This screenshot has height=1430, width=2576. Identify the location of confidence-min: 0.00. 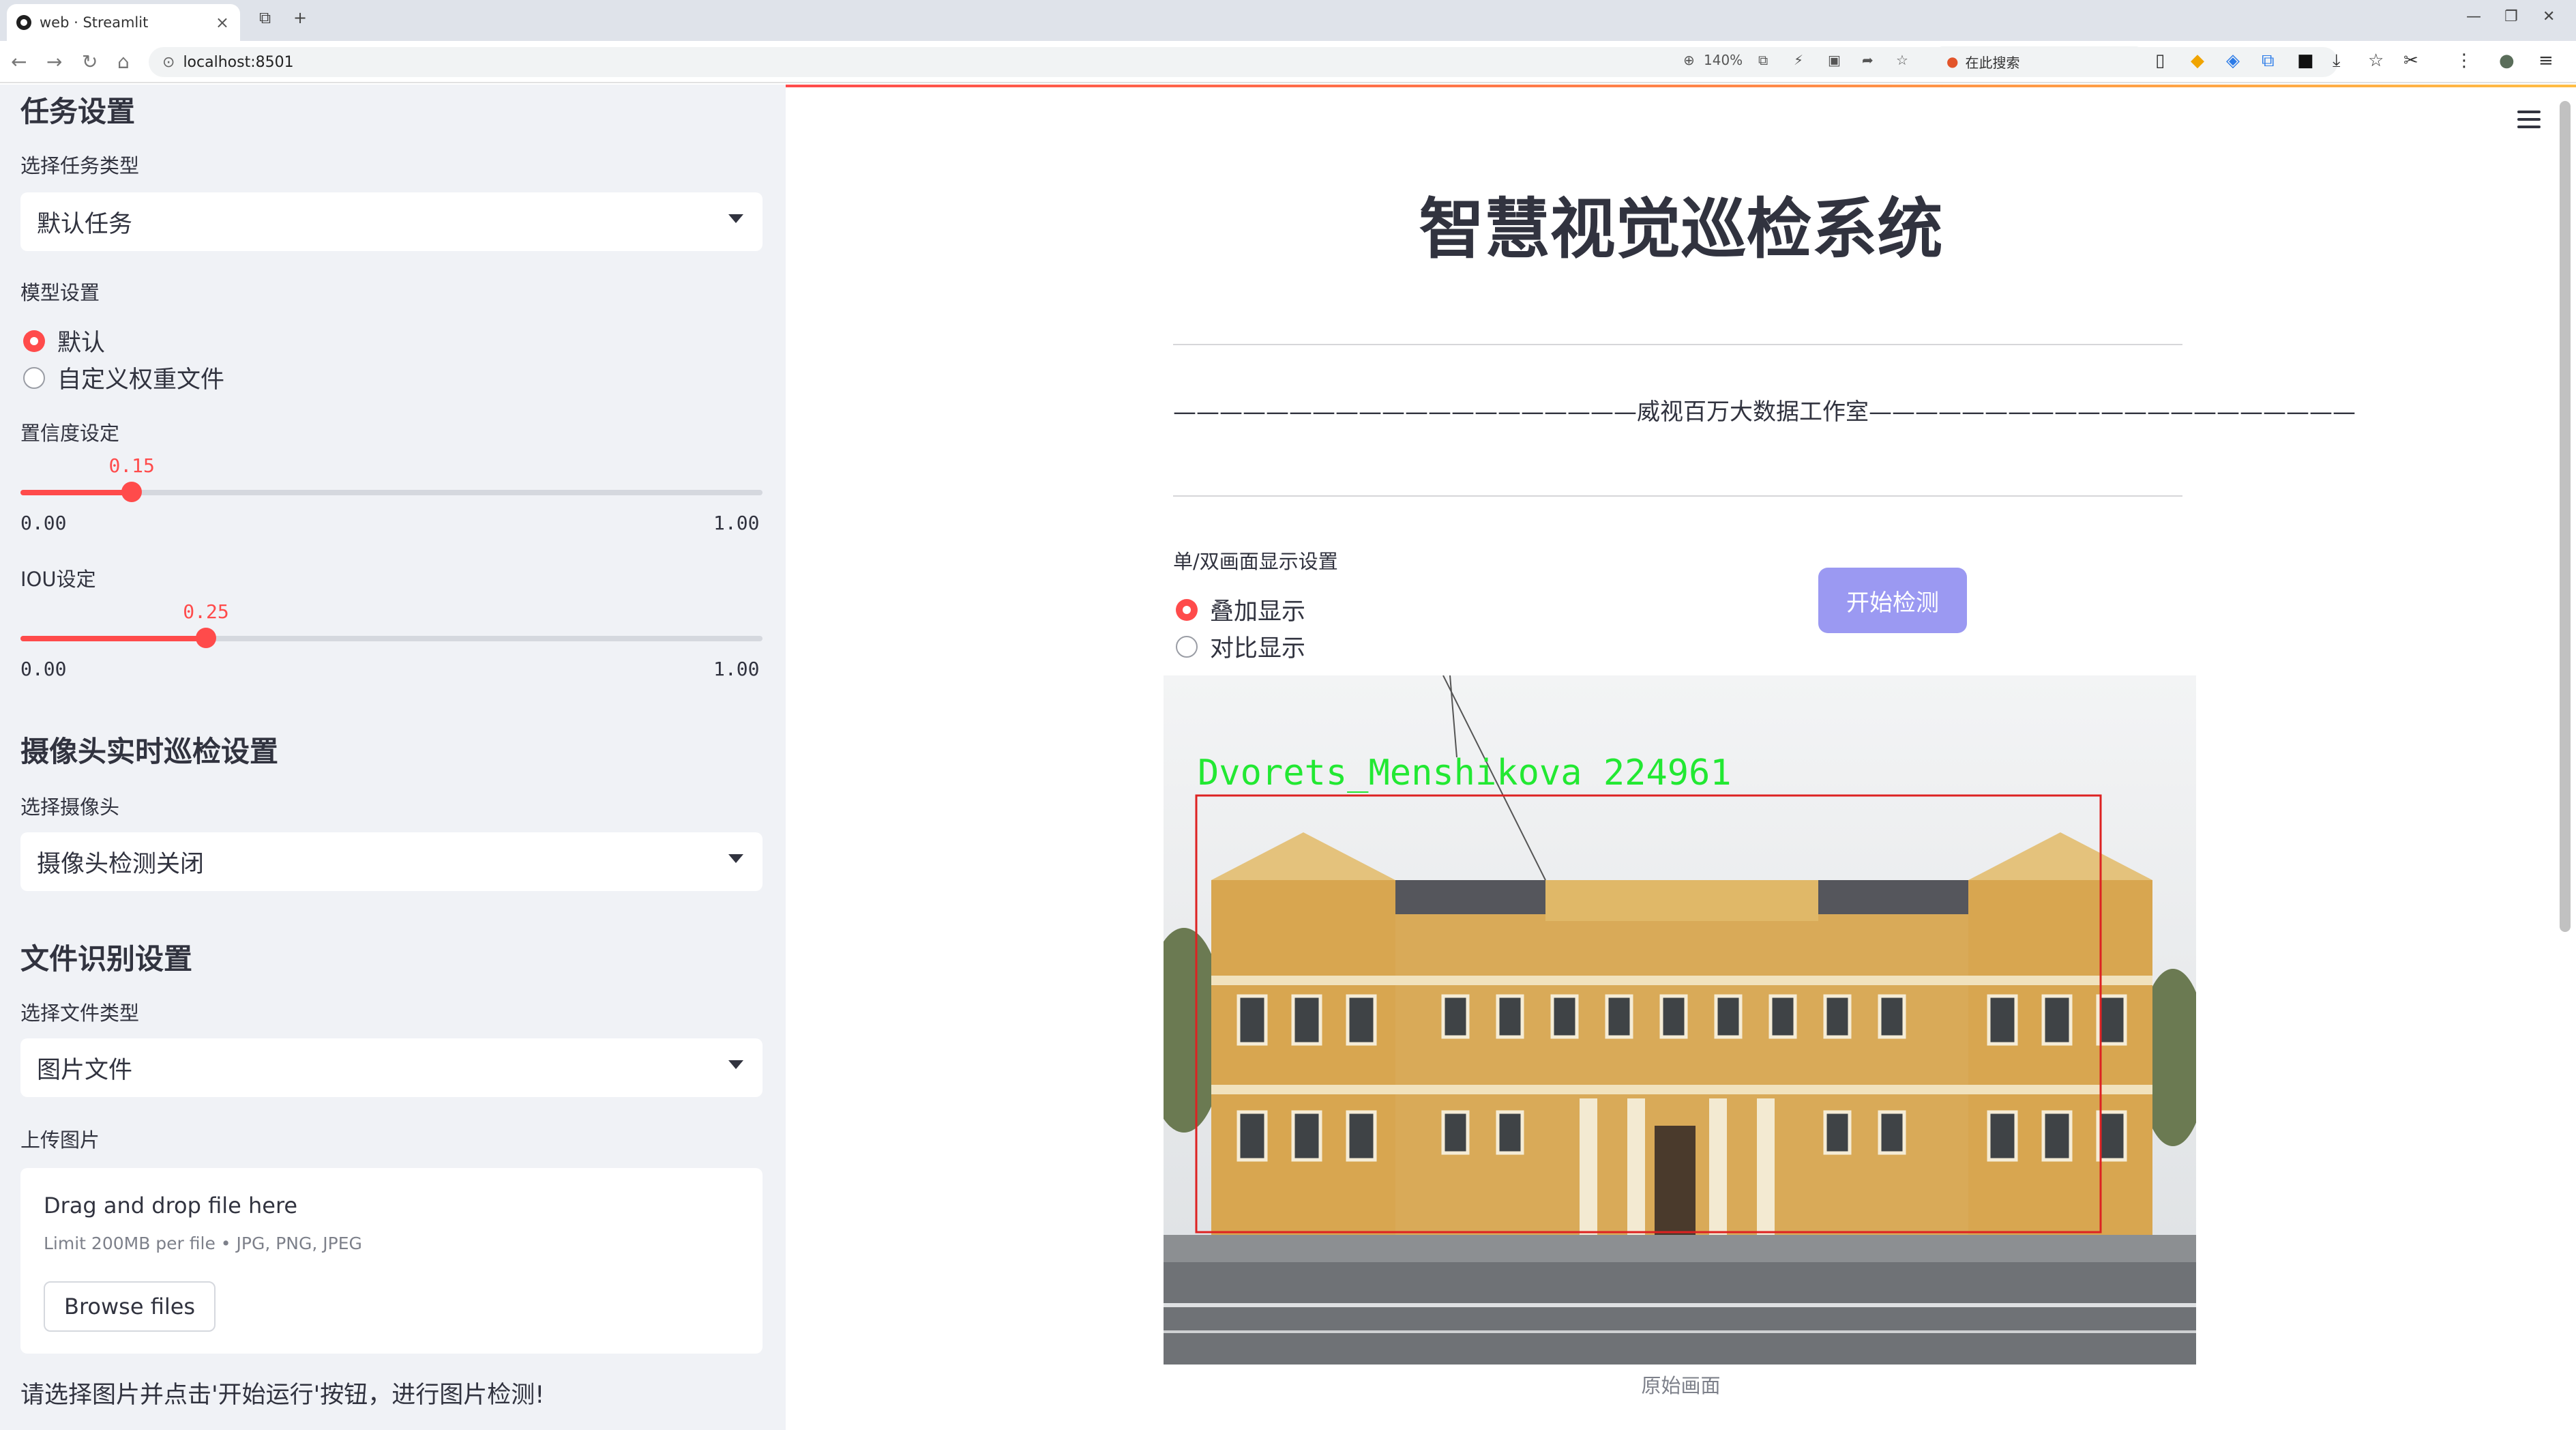
(43, 523).